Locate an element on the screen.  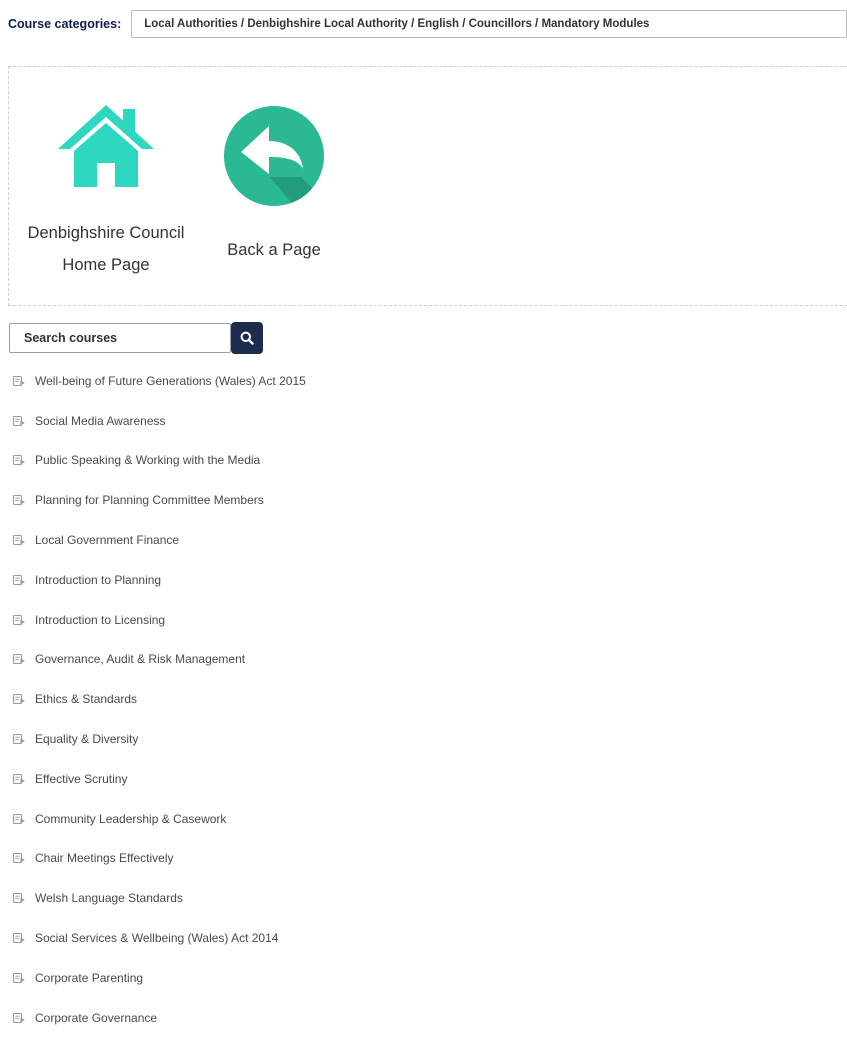
back-page-label: Back a Page is located at coordinates (274, 250).